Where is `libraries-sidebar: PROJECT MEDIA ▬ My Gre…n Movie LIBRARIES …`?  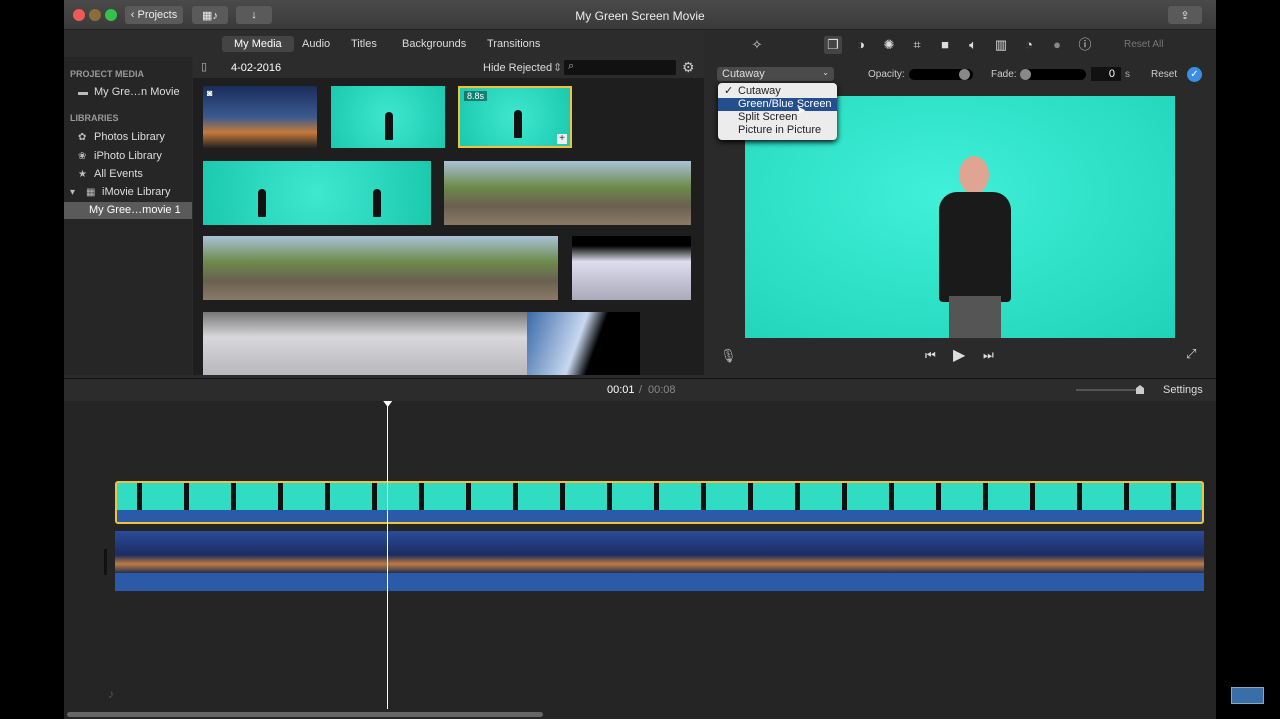 libraries-sidebar: PROJECT MEDIA ▬ My Gre…n Movie LIBRARIES … is located at coordinates (128, 216).